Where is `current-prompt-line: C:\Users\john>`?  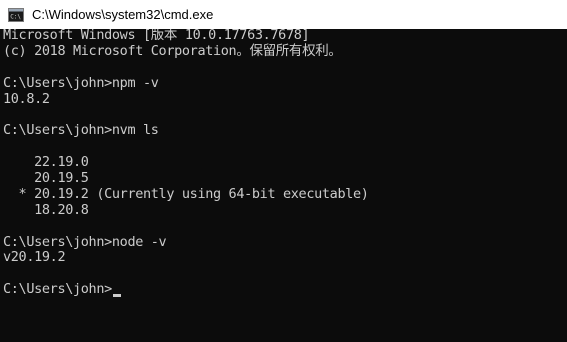 current-prompt-line: C:\Users\john> is located at coordinates (186, 289).